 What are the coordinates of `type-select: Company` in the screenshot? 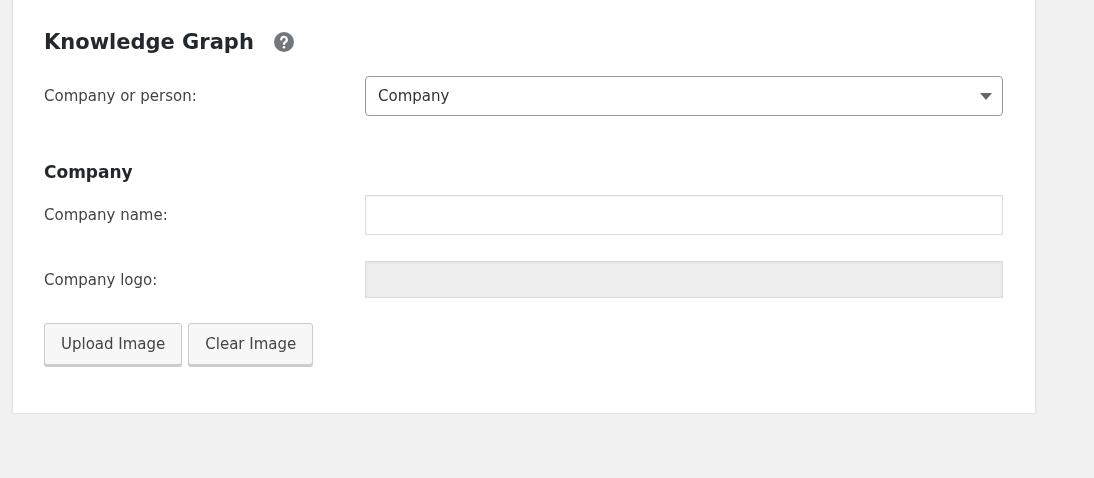 It's located at (684, 96).